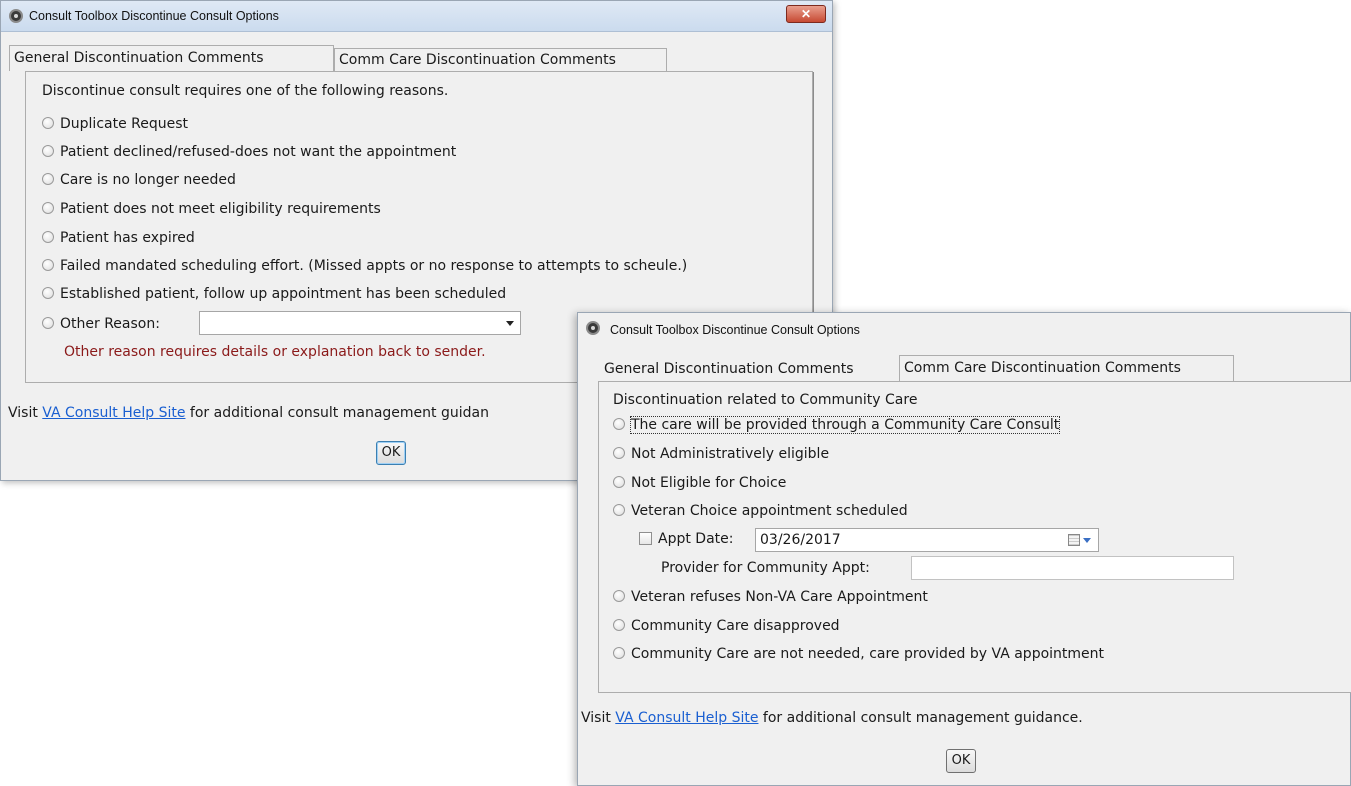  Describe the element at coordinates (735, 626) in the screenshot. I see `radio-label: Community Care disapproved` at that location.